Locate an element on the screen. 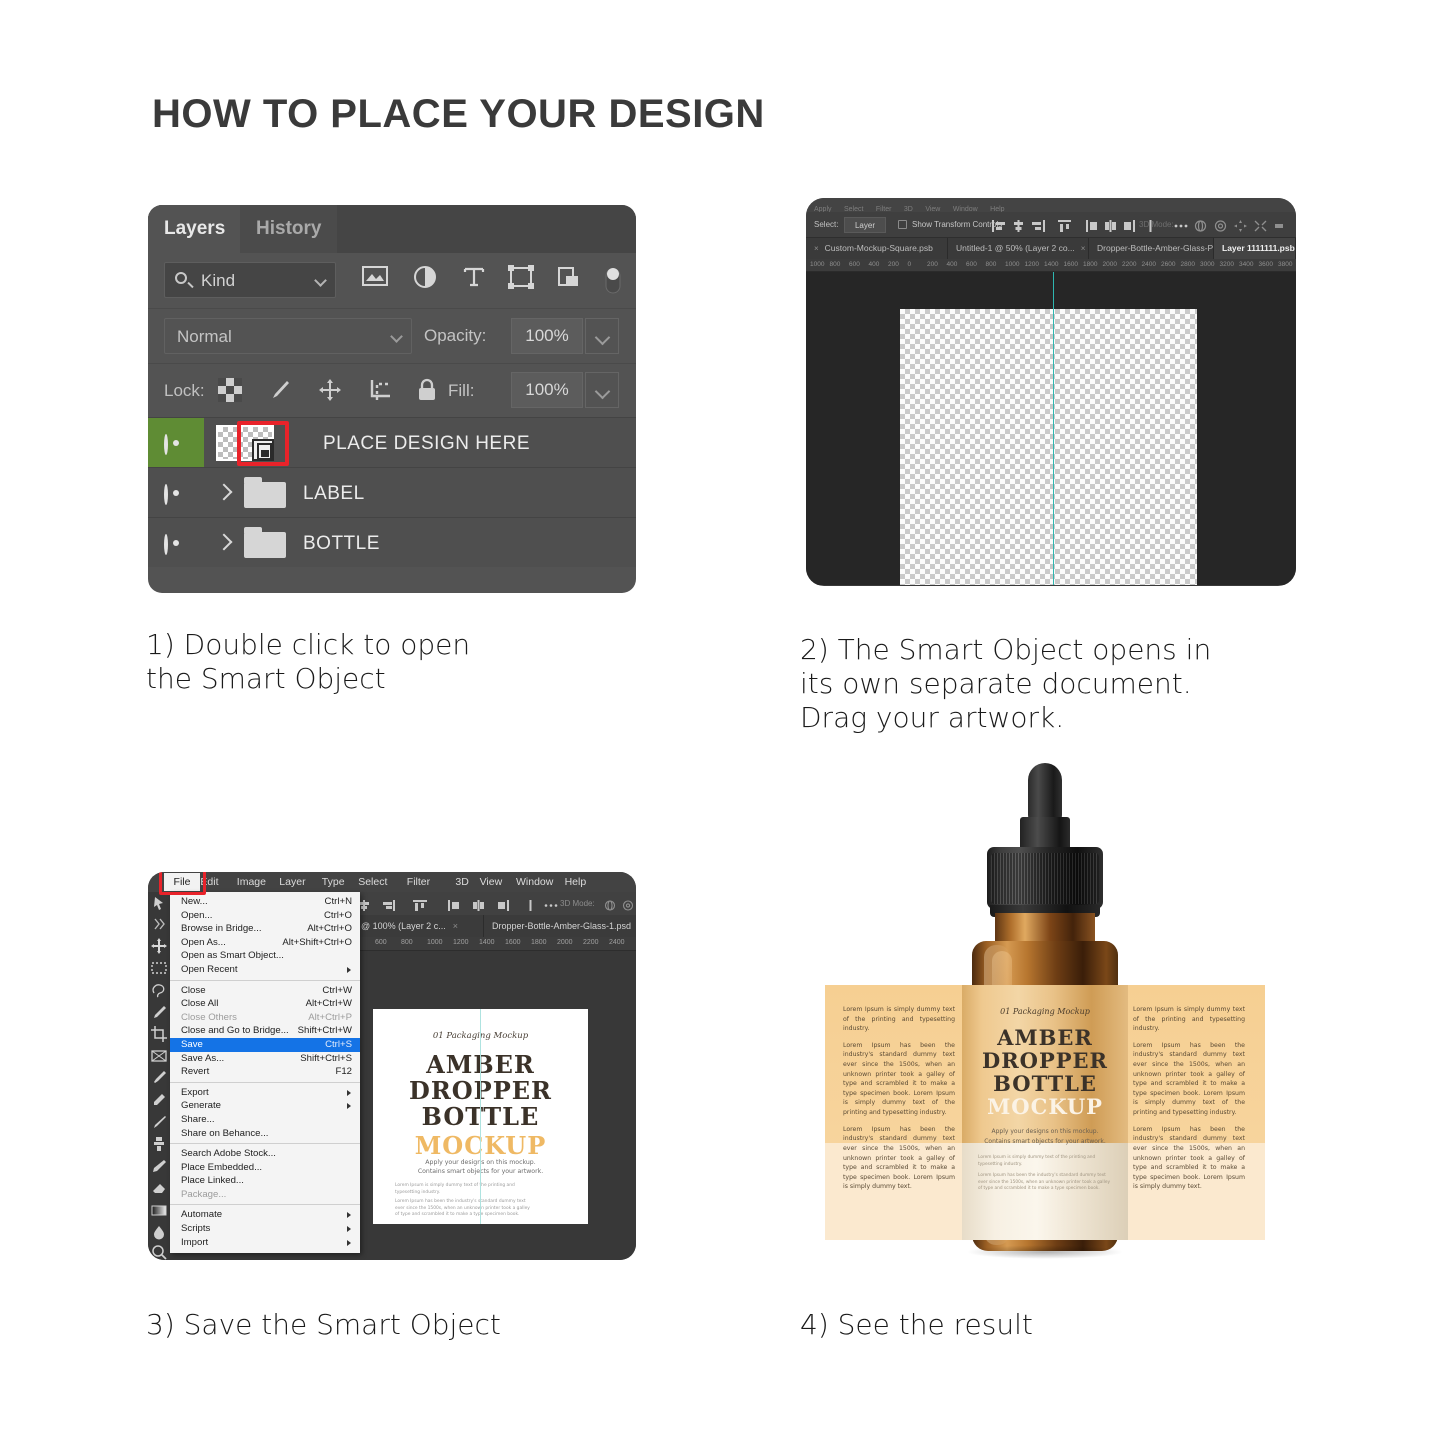 This screenshot has height=1445, width=1445. menu-item-image: Image is located at coordinates (251, 882).